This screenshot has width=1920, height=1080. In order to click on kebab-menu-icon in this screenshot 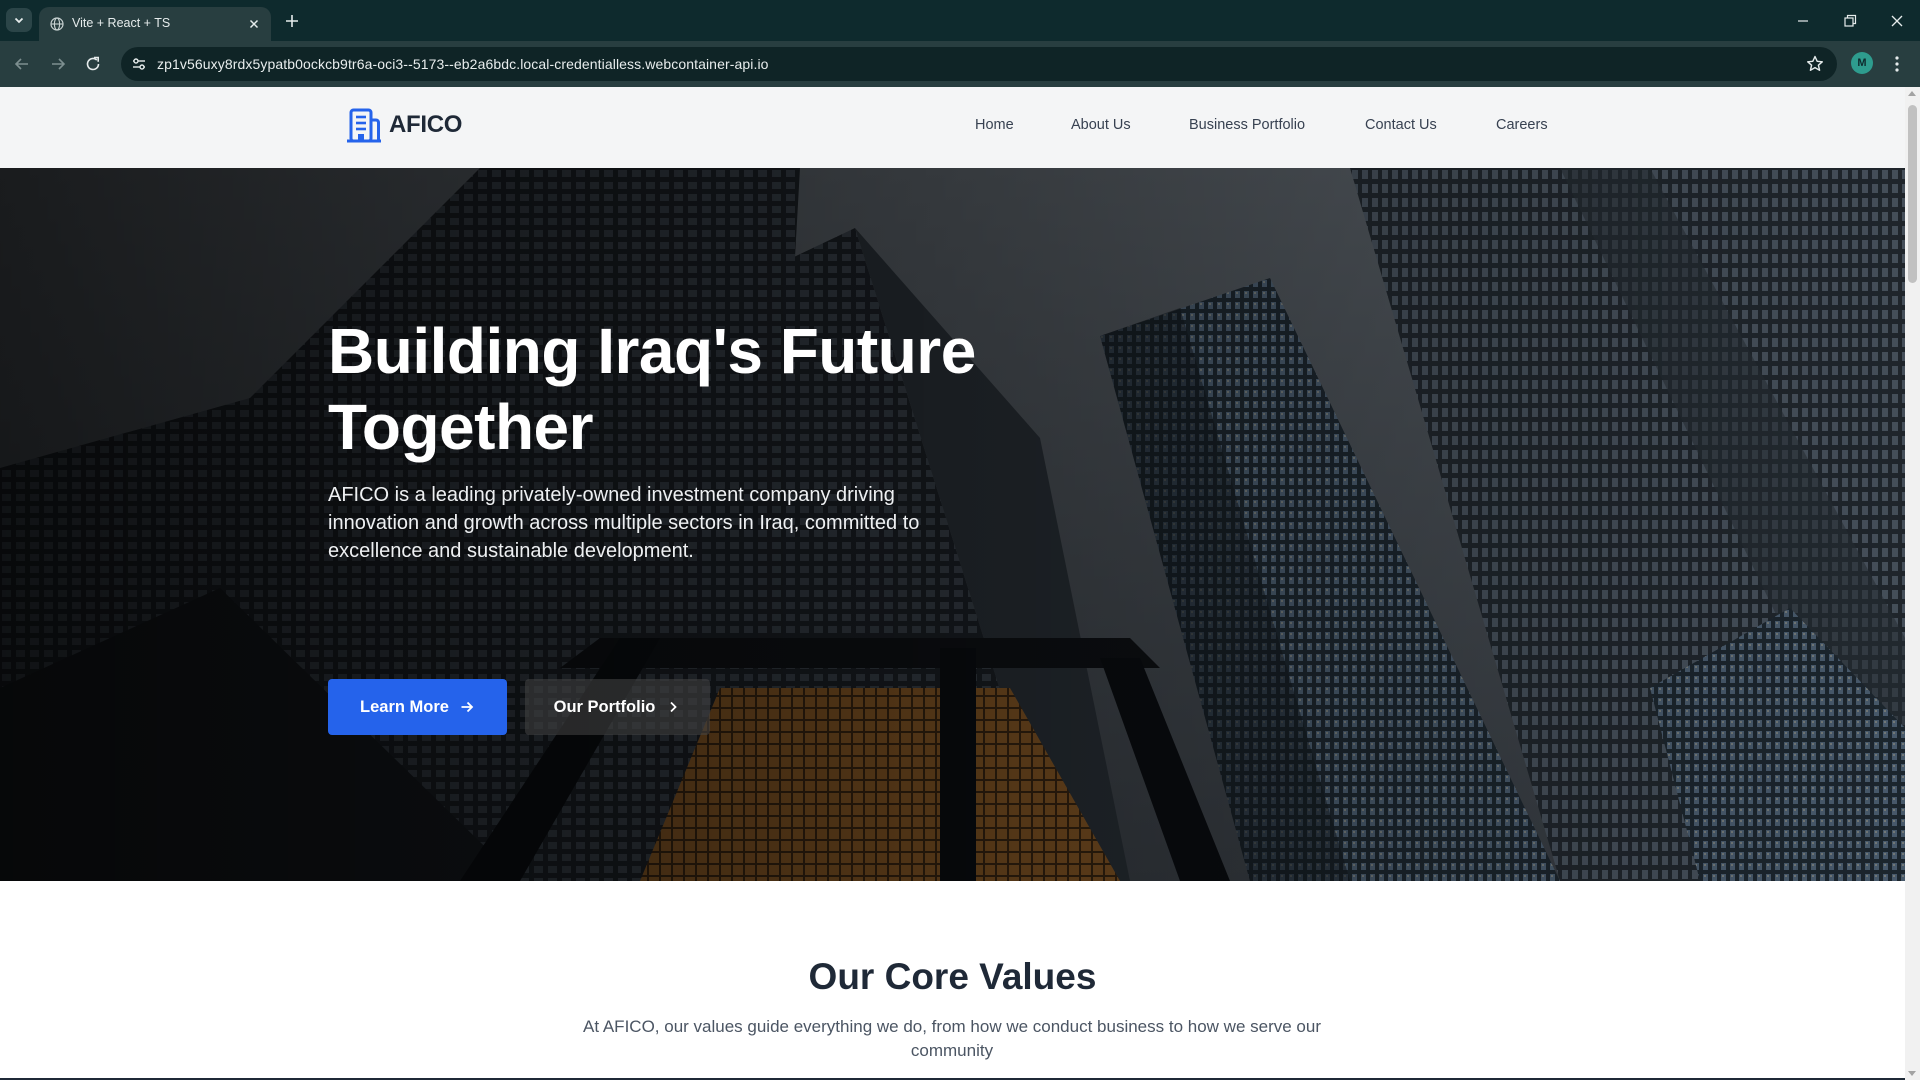, I will do `click(1897, 64)`.